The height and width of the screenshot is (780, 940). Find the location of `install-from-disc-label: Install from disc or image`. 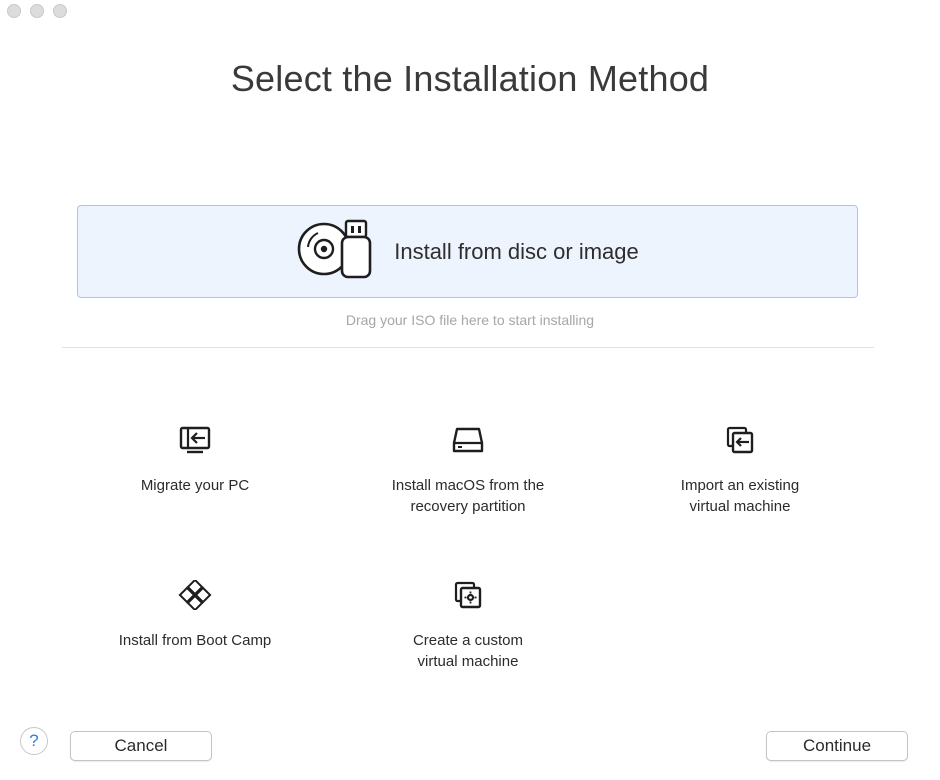

install-from-disc-label: Install from disc or image is located at coordinates (516, 251).